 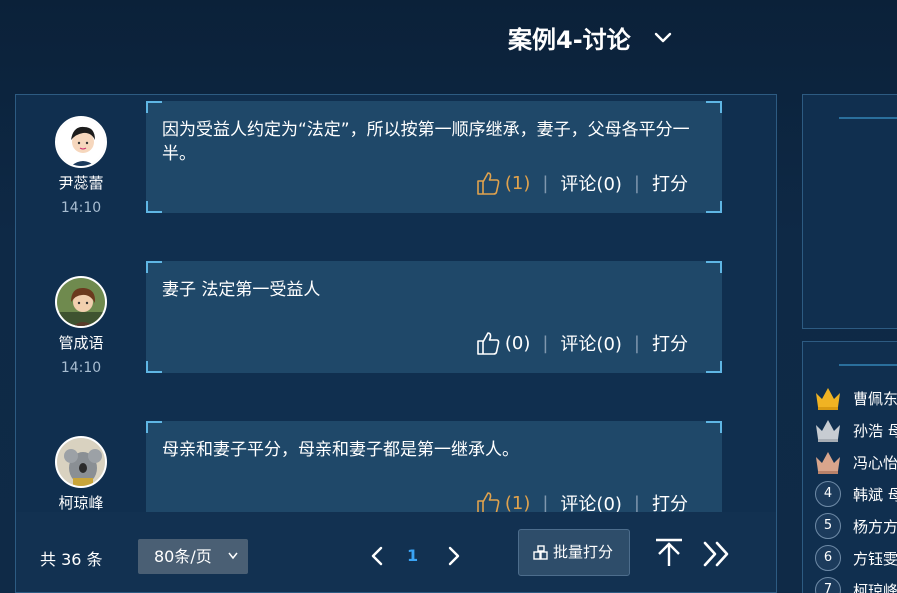 I want to click on ranking-item: 7 柯琼峰, so click(x=855, y=584).